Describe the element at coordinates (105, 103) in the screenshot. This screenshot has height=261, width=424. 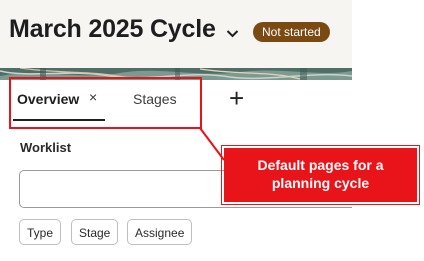
I see `callout-highlight-box` at that location.